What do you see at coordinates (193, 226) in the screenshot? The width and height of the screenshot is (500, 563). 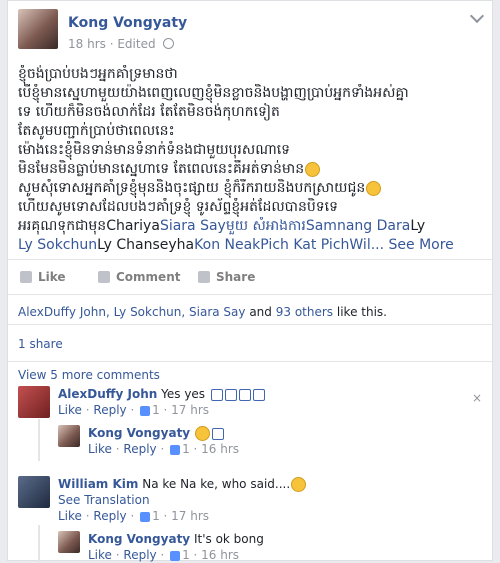 I see `tag-link: Siara Say` at bounding box center [193, 226].